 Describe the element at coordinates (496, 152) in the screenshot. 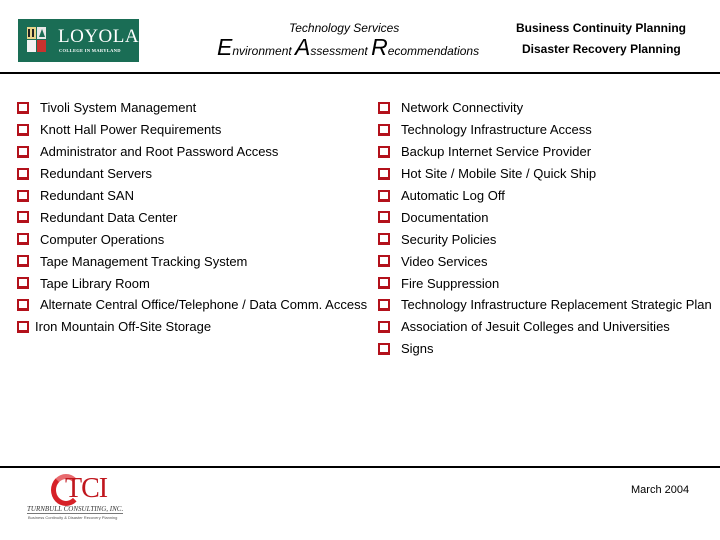

I see `list-item-label: Backup Internet Service Provider` at that location.